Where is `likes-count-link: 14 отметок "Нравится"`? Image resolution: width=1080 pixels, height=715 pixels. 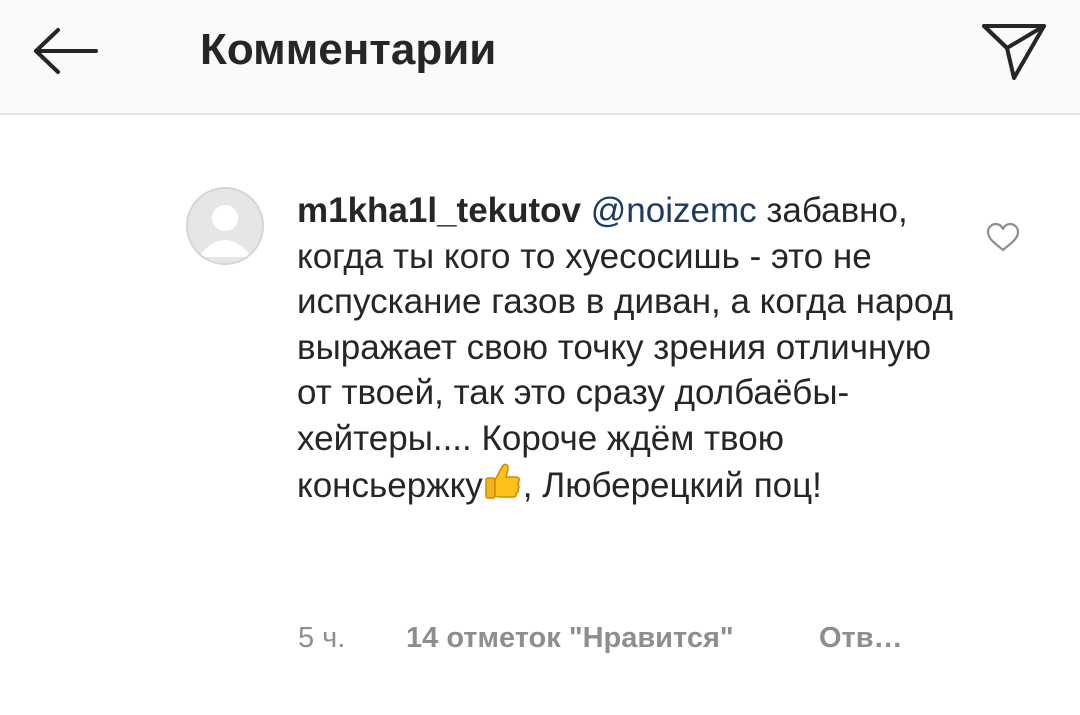 likes-count-link: 14 отметок "Нравится" is located at coordinates (570, 638).